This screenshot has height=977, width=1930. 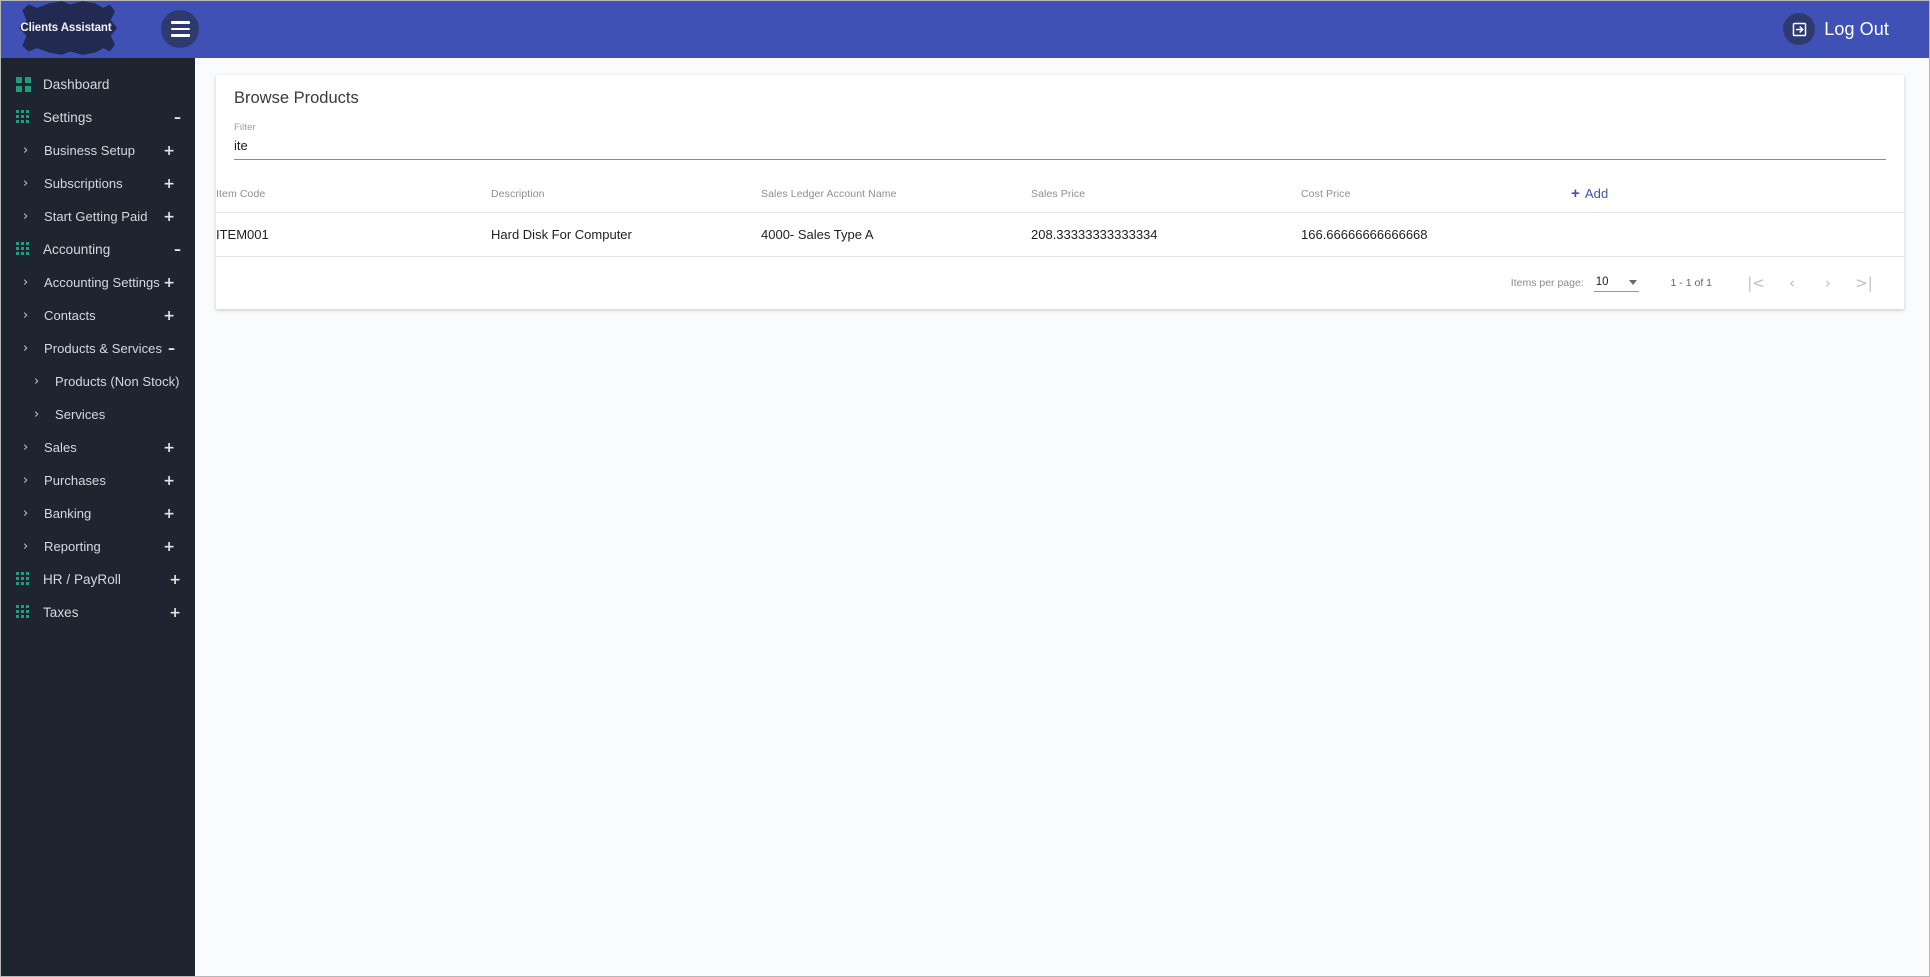 I want to click on sidebar-item-products-non-stock: › Products (Non Stock), so click(x=98, y=381).